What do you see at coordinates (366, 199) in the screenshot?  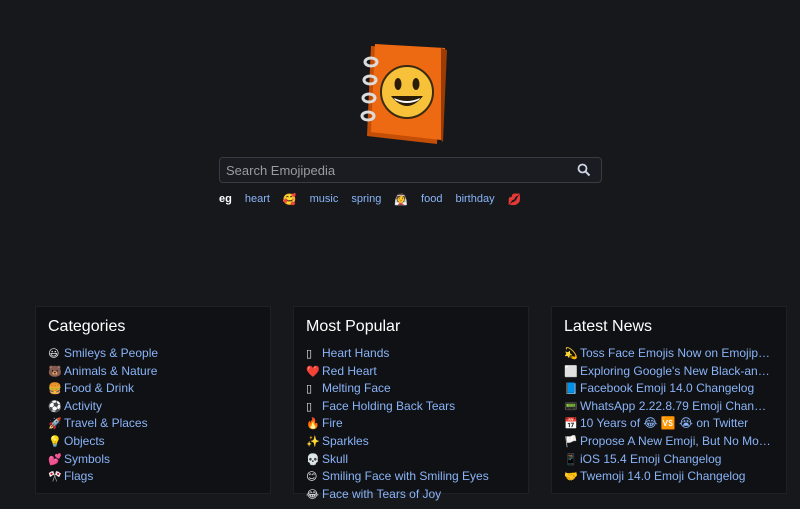 I see `suggestion-link: spring` at bounding box center [366, 199].